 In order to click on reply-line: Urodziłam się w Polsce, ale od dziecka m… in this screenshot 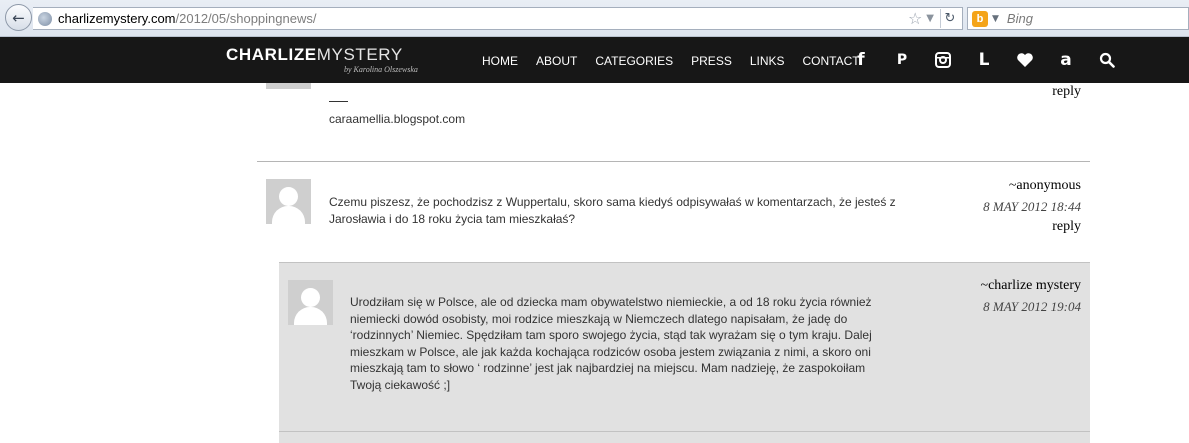, I will do `click(611, 302)`.